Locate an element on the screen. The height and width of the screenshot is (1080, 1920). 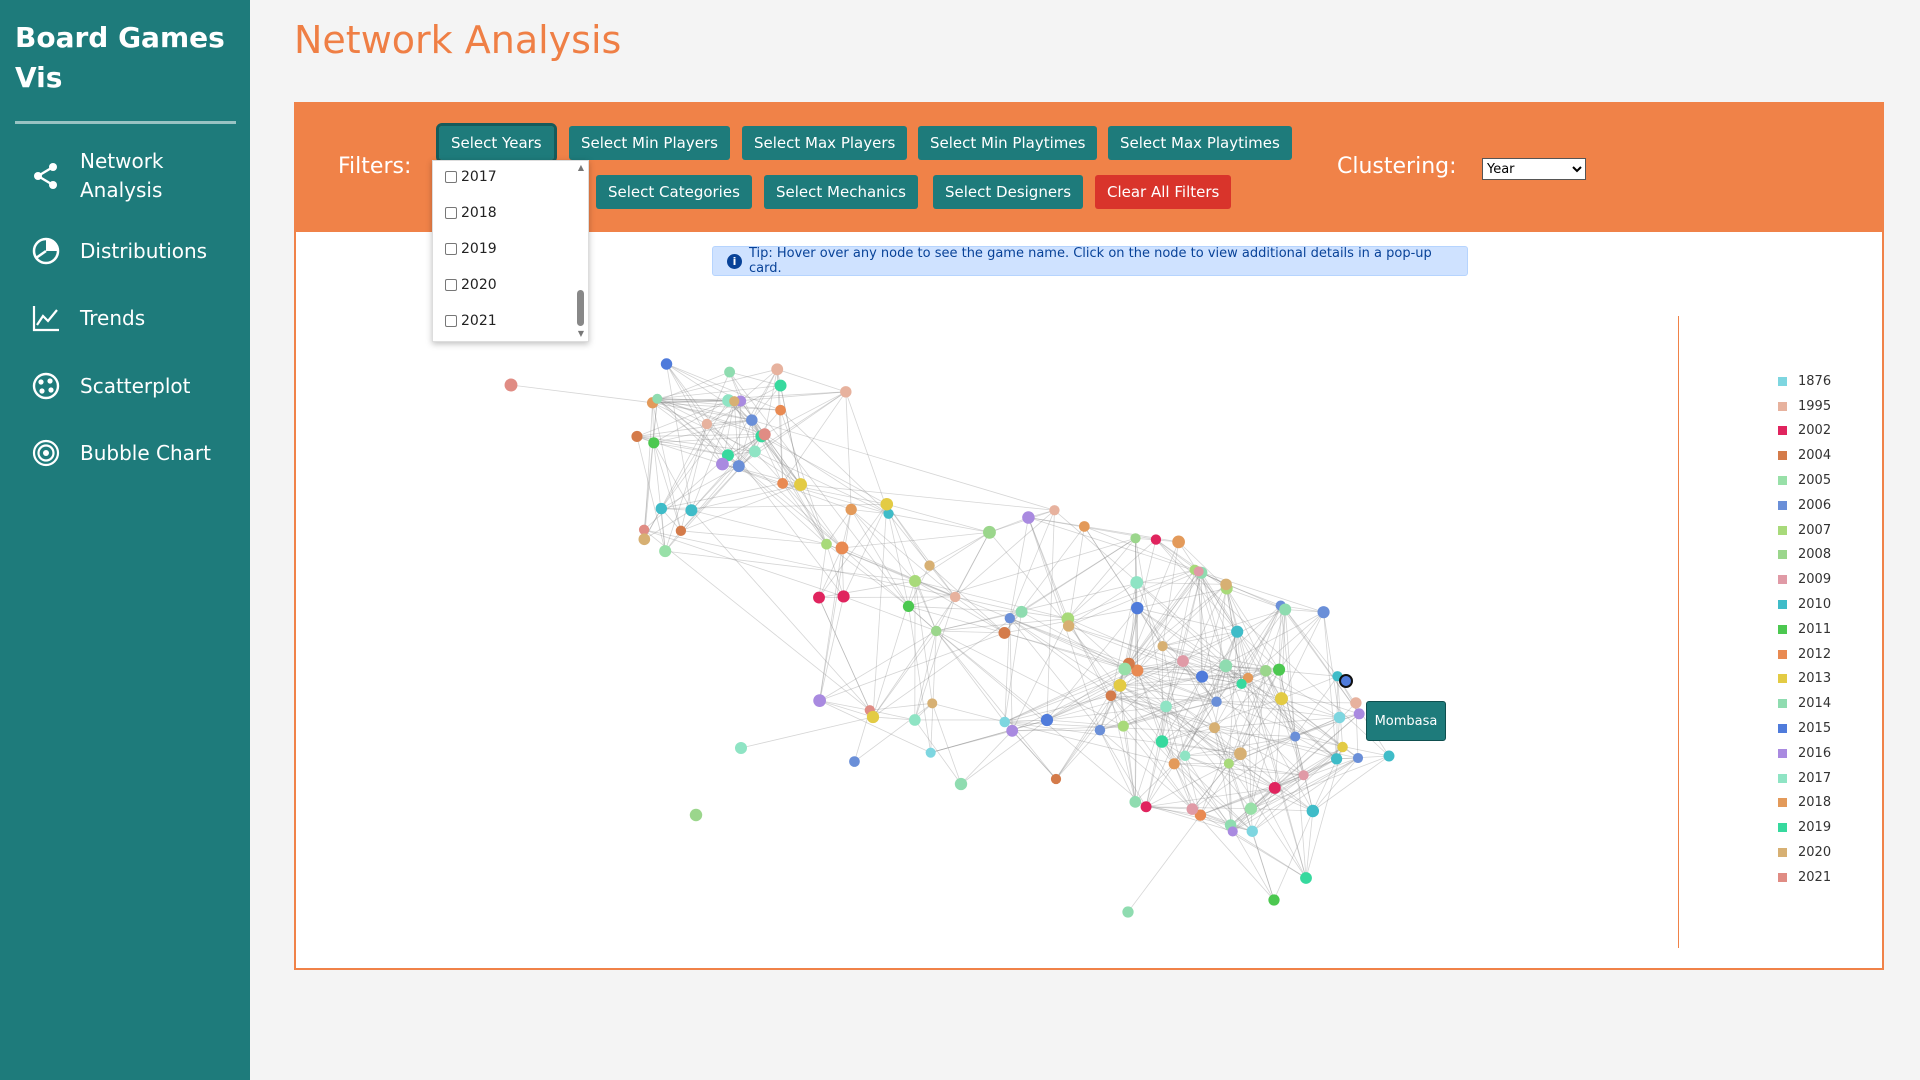
nav-trends: Trends is located at coordinates (137, 318).